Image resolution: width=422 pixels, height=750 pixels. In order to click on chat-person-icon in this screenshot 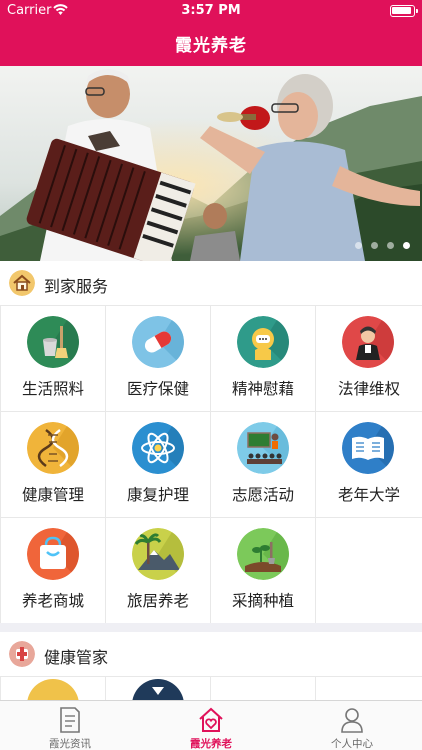, I will do `click(263, 342)`.